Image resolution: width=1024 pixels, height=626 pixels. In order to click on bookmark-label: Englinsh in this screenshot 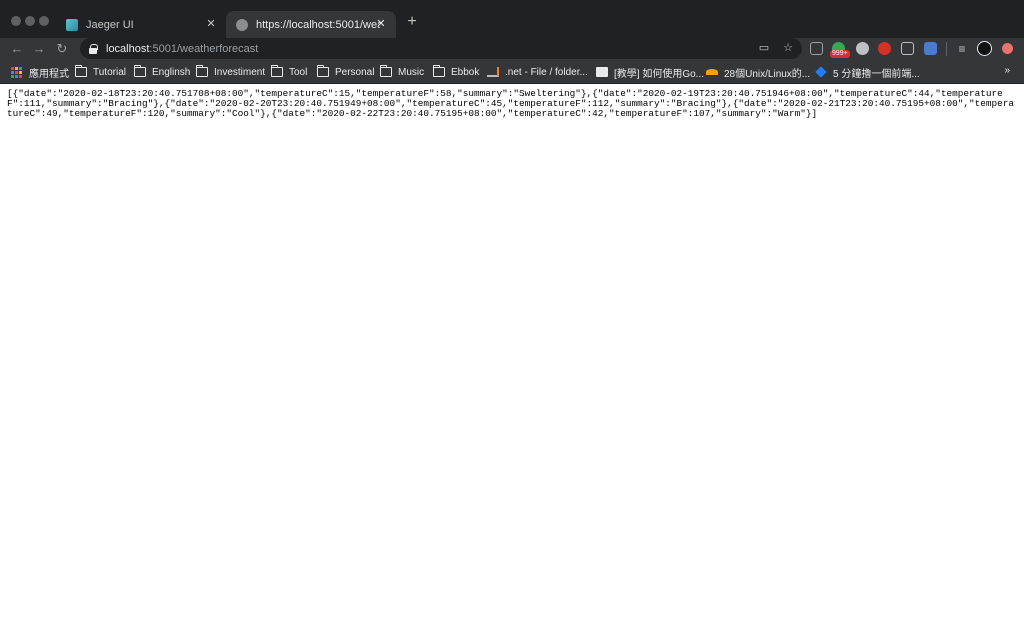, I will do `click(171, 72)`.